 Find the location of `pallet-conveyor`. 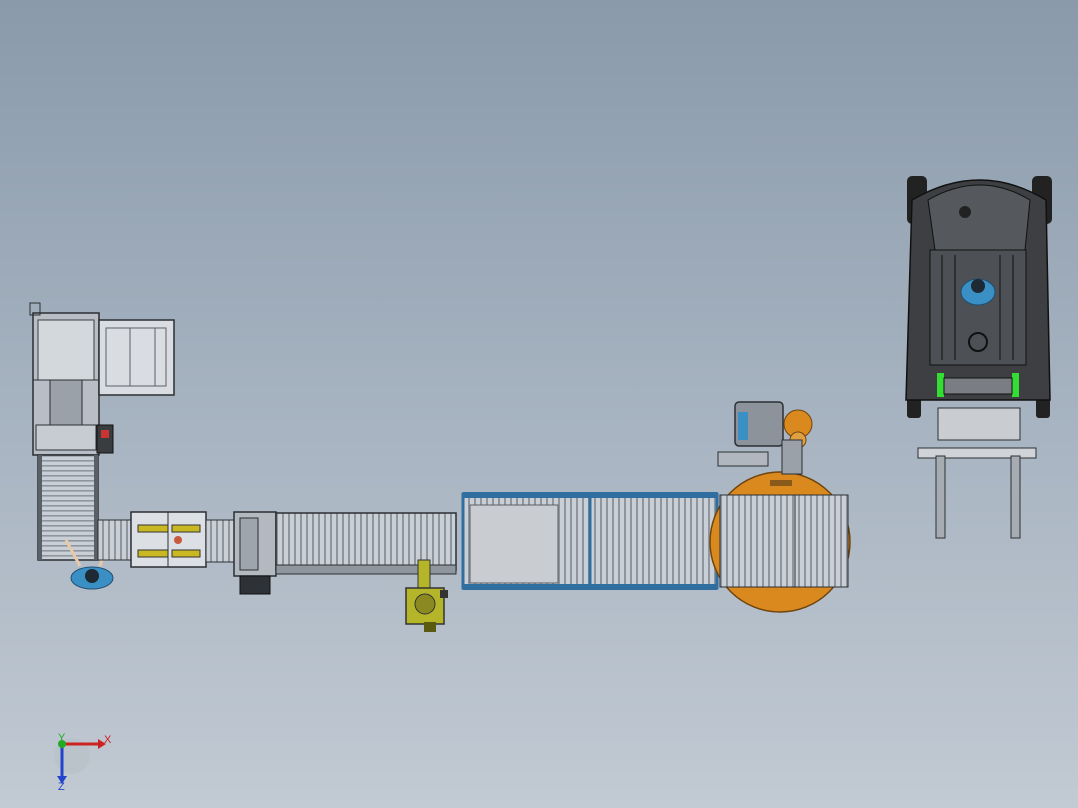

pallet-conveyor is located at coordinates (590, 541).